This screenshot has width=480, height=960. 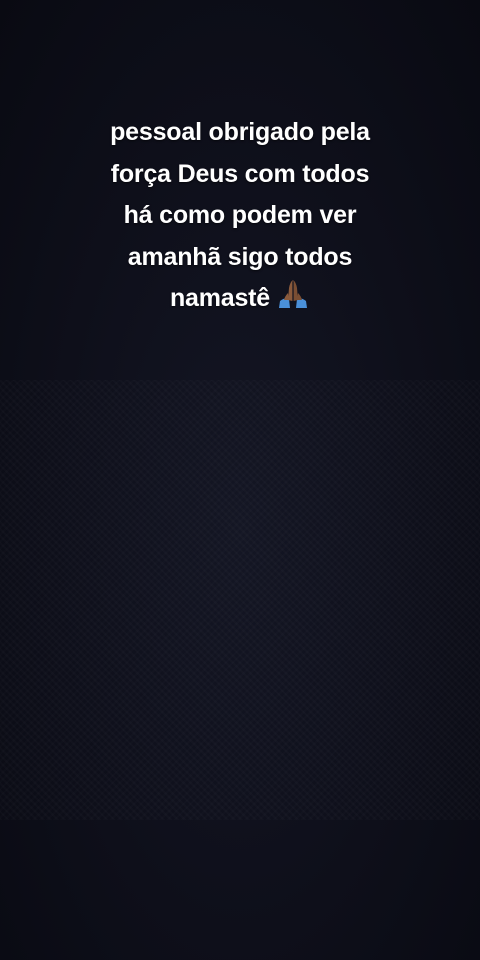 I want to click on caption-line-1: pessoal obrigado pela, so click(x=240, y=132).